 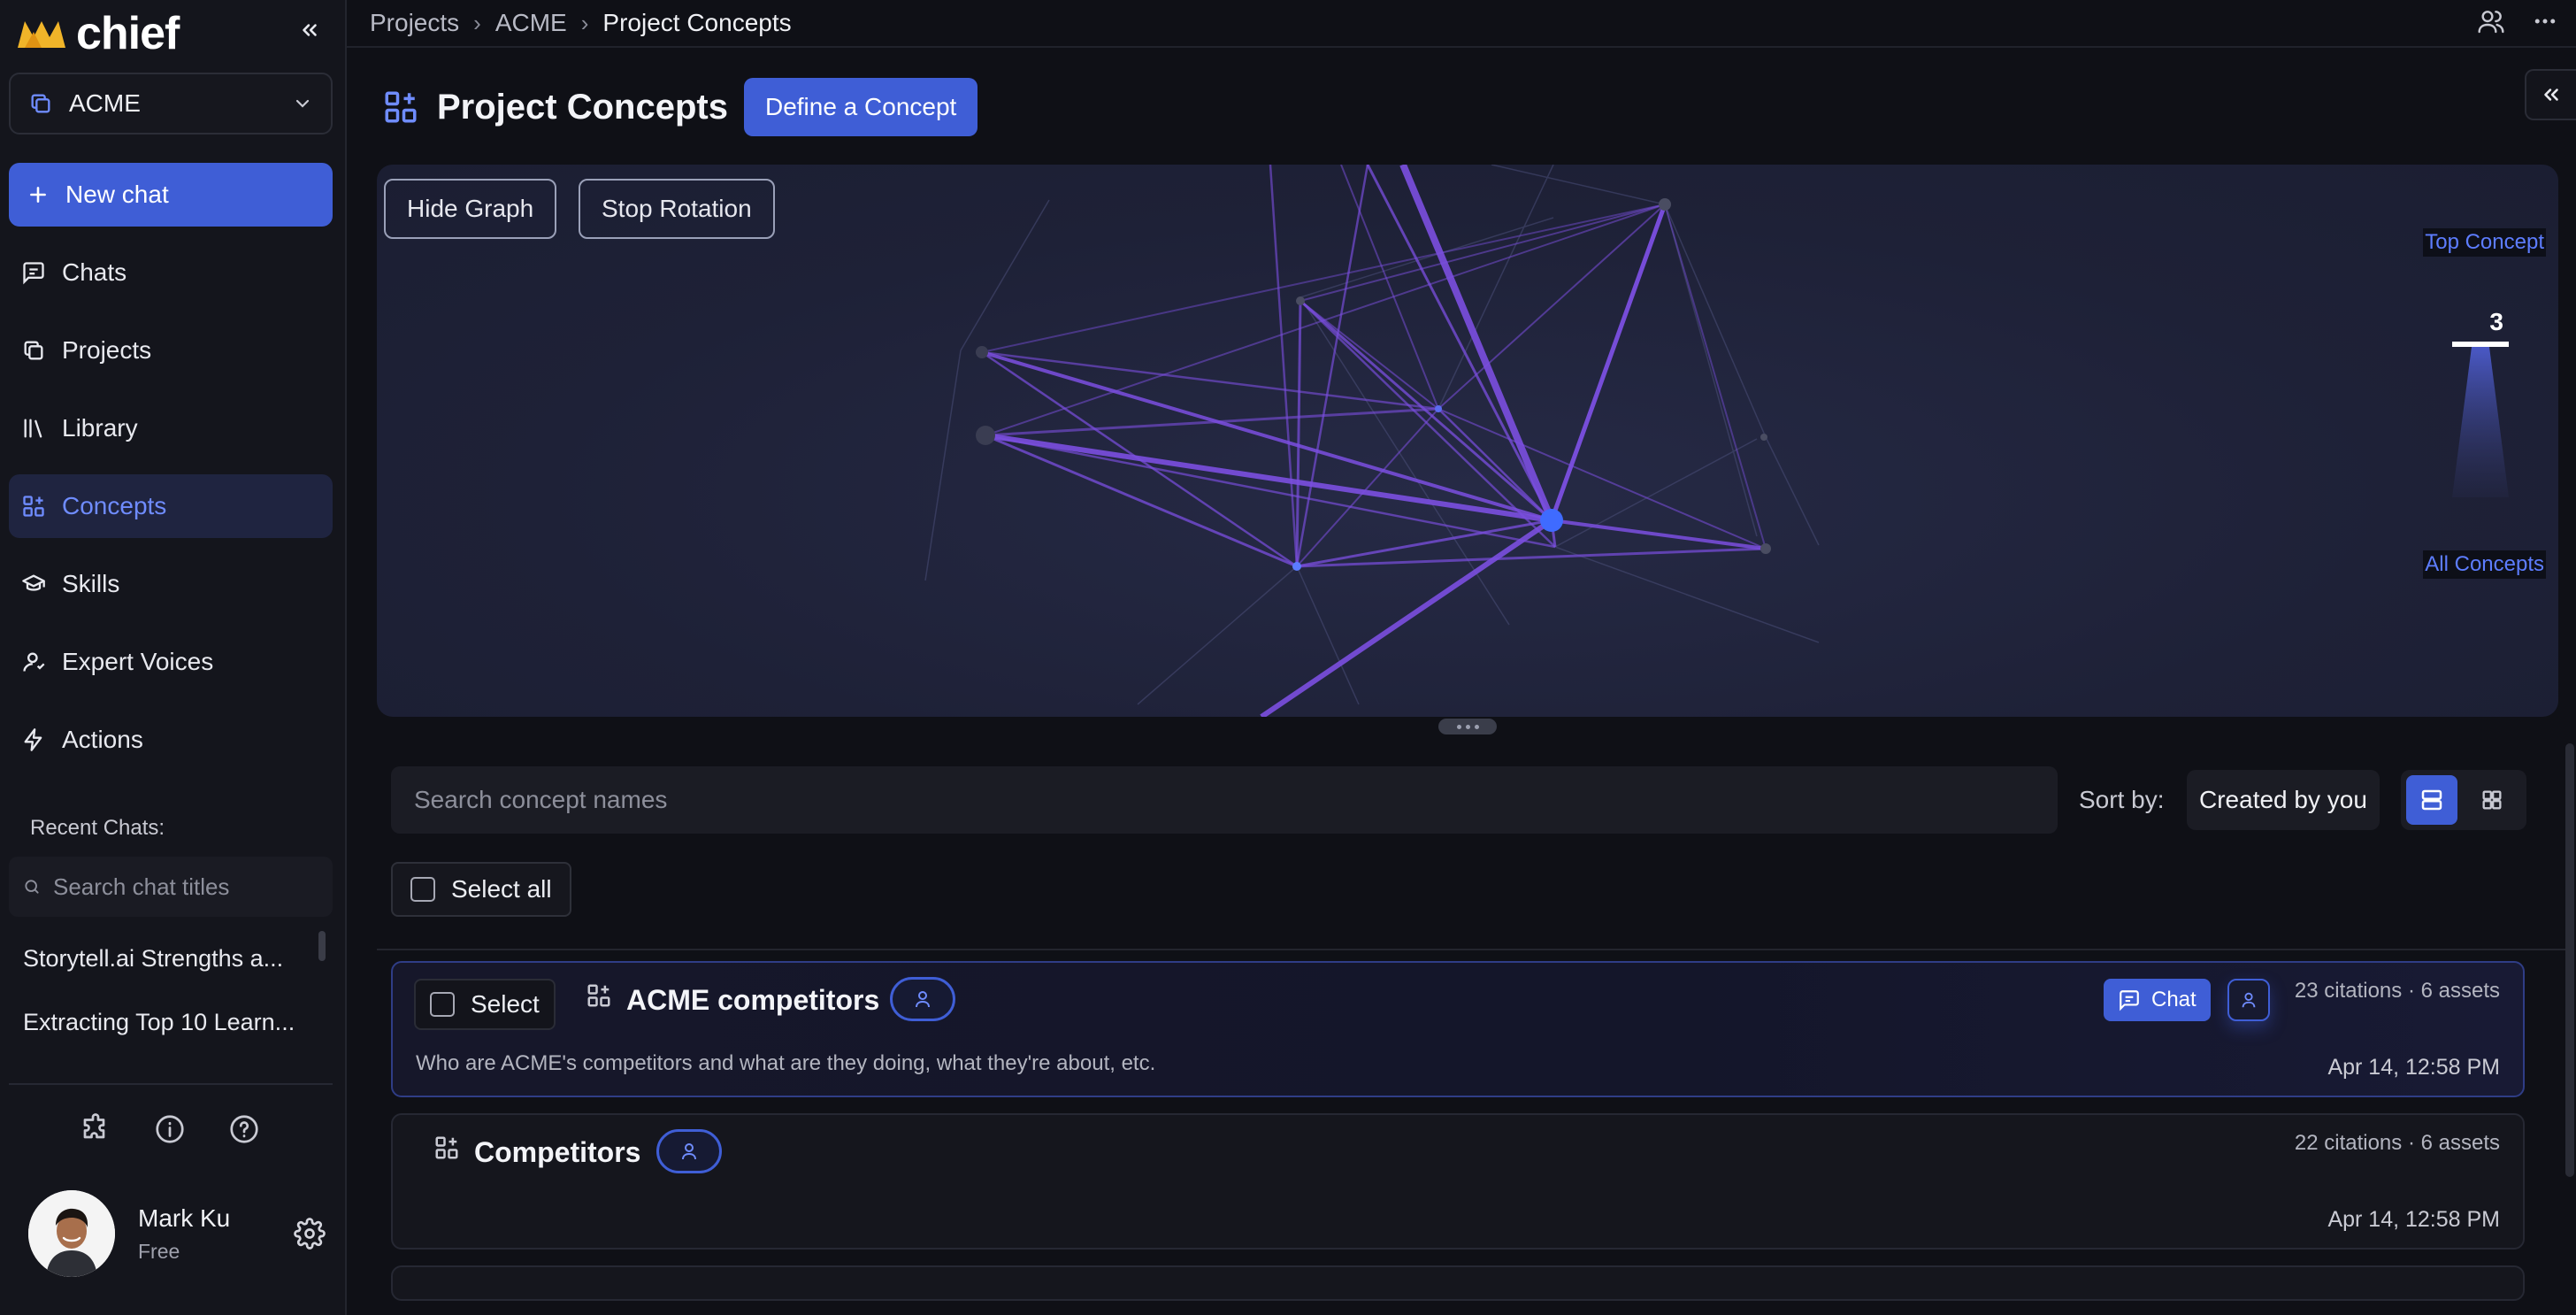 I want to click on breadcrumb: Projects › ACME › Project Concepts, so click(x=1461, y=24).